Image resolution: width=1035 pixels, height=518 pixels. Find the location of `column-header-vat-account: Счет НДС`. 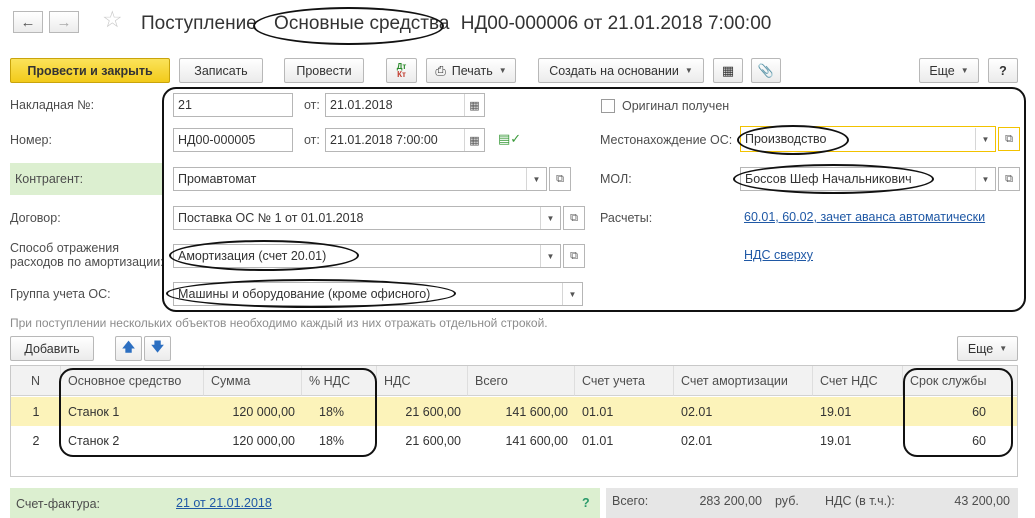

column-header-vat-account: Счет НДС is located at coordinates (858, 381).